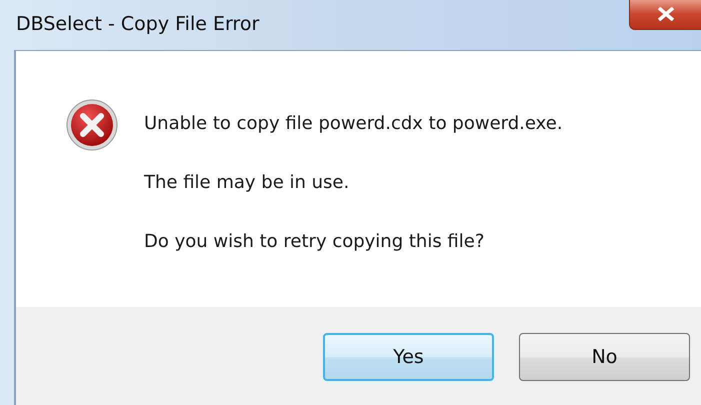 The height and width of the screenshot is (405, 701). What do you see at coordinates (138, 24) in the screenshot?
I see `window-title: DBSelect - Copy File Error` at bounding box center [138, 24].